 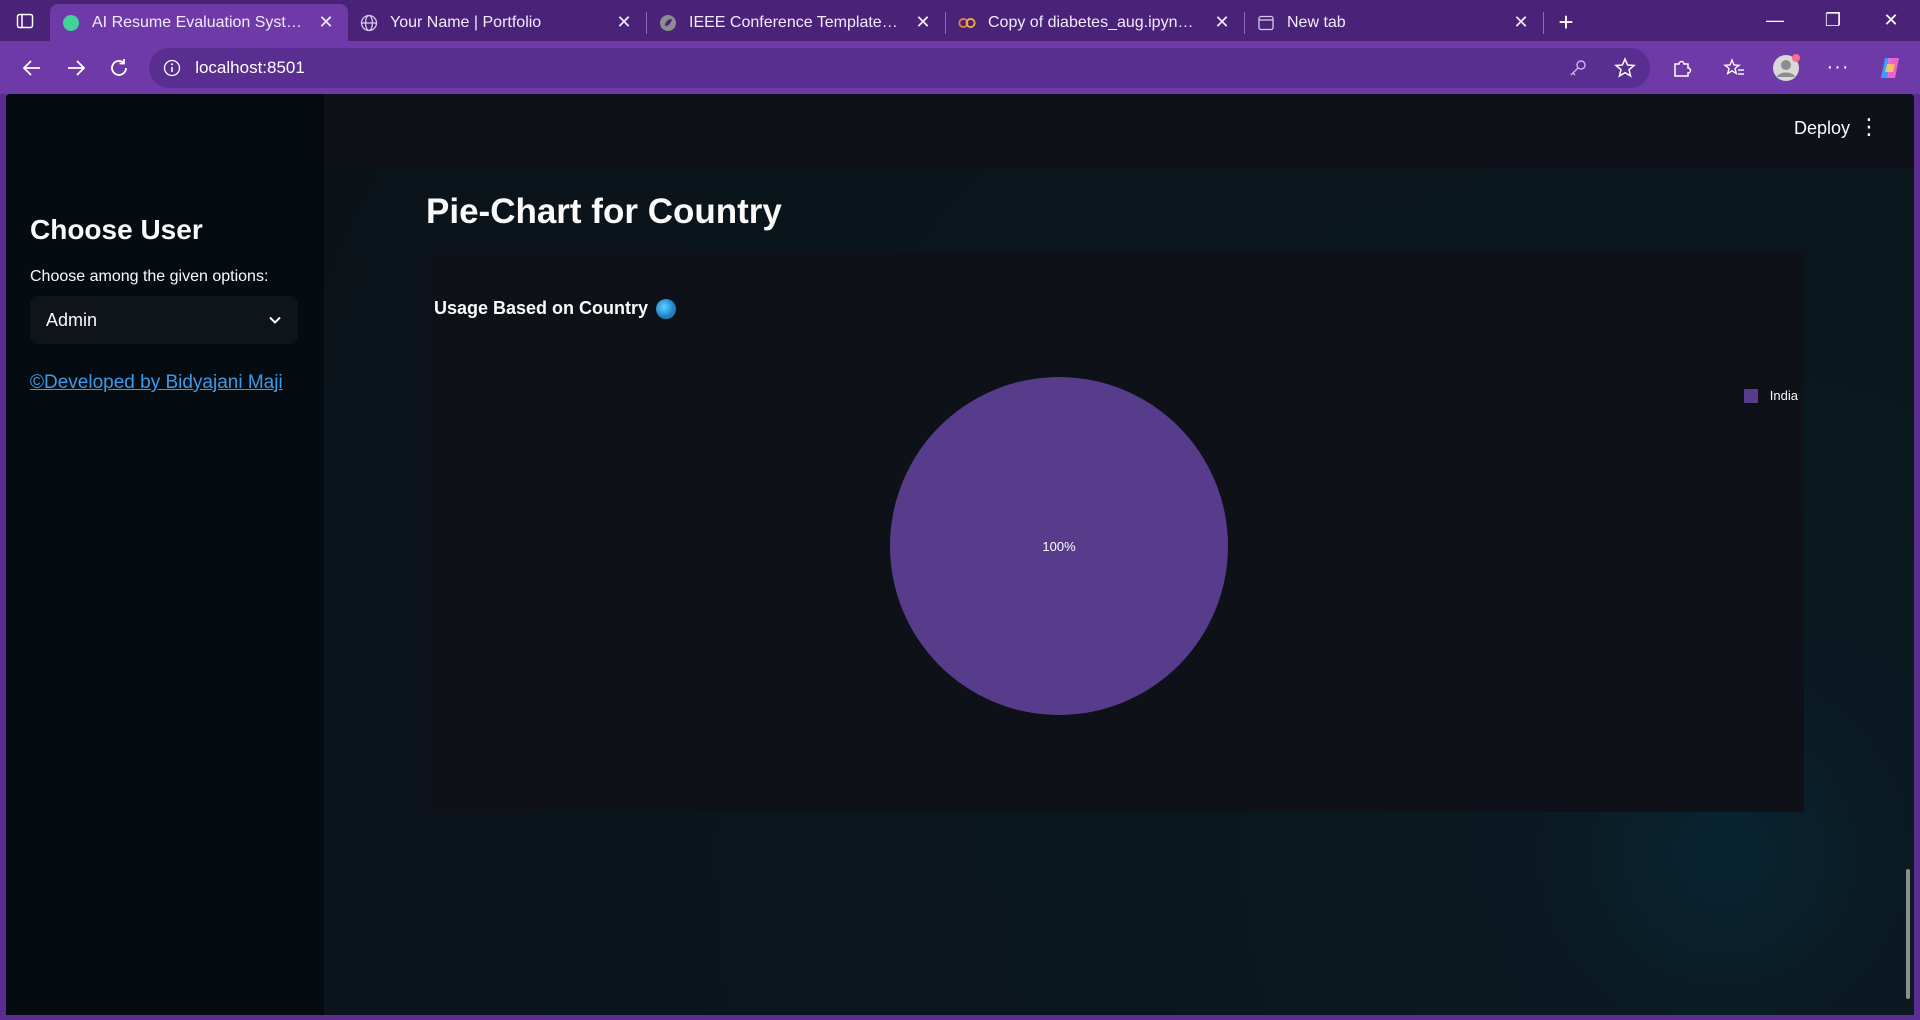 What do you see at coordinates (1316, 22) in the screenshot?
I see `tab-title: New tab` at bounding box center [1316, 22].